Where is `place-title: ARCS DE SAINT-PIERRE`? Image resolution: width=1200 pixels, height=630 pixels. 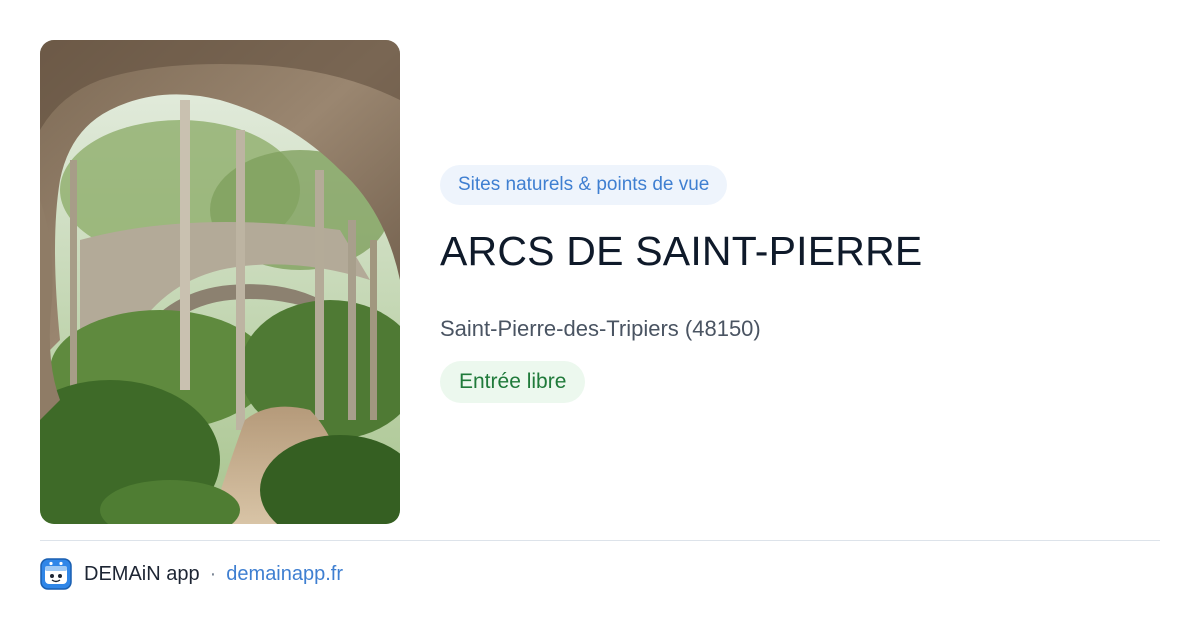 place-title: ARCS DE SAINT-PIERRE is located at coordinates (681, 251).